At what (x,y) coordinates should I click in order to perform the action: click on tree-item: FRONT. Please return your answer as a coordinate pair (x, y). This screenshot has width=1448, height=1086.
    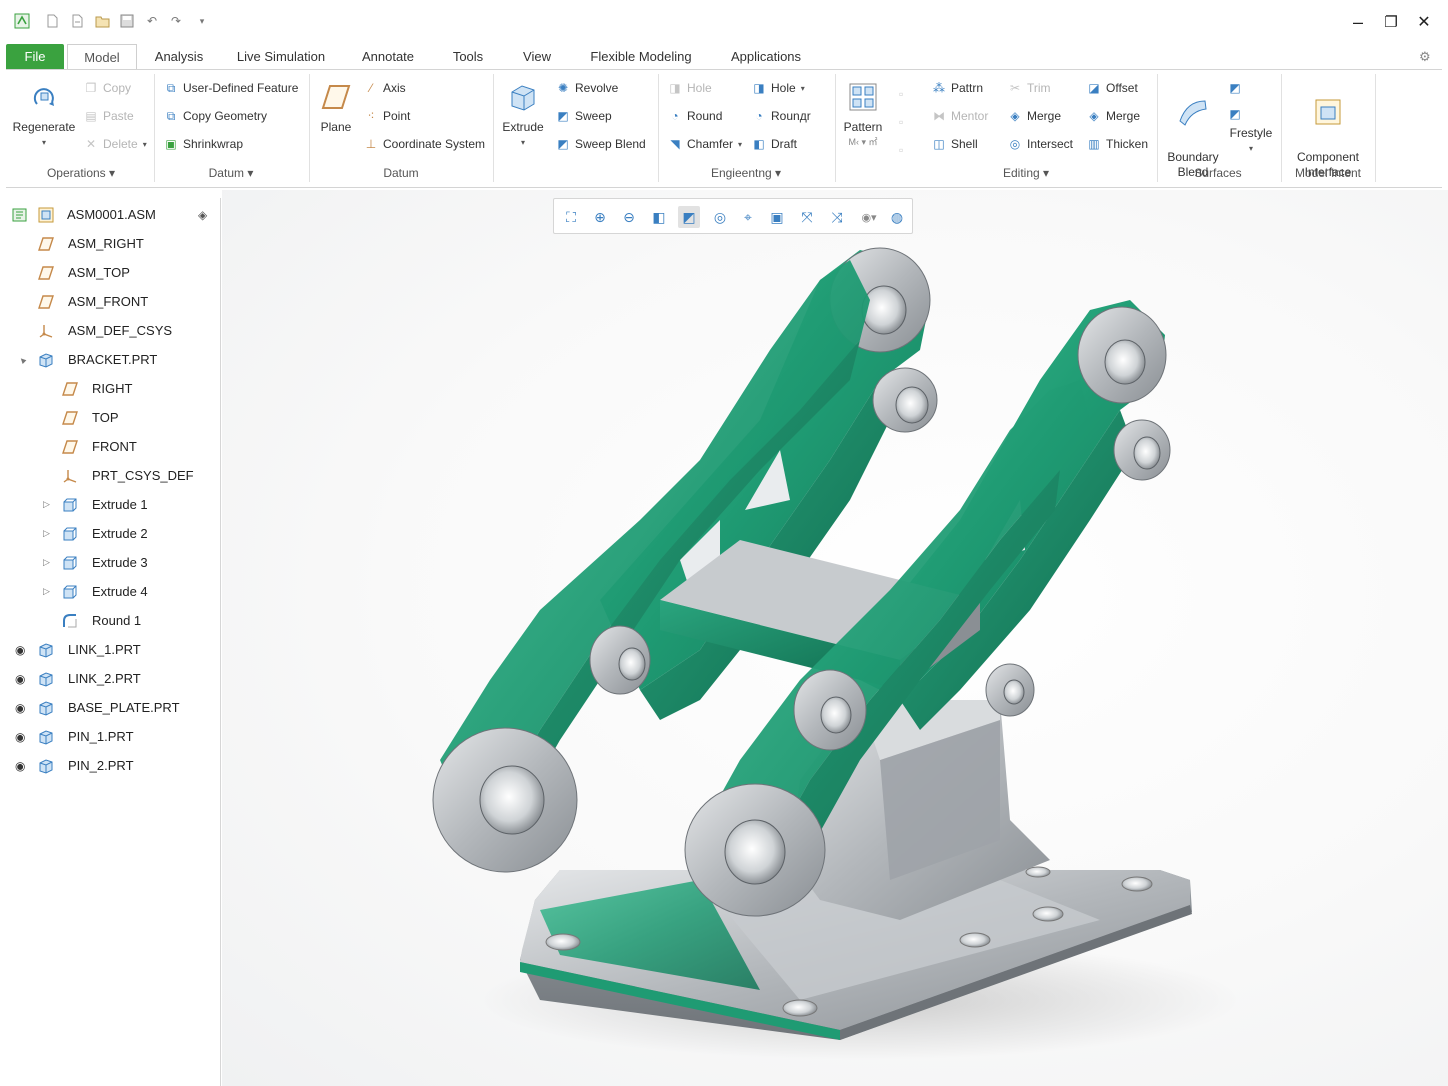
    Looking at the image, I should click on (113, 446).